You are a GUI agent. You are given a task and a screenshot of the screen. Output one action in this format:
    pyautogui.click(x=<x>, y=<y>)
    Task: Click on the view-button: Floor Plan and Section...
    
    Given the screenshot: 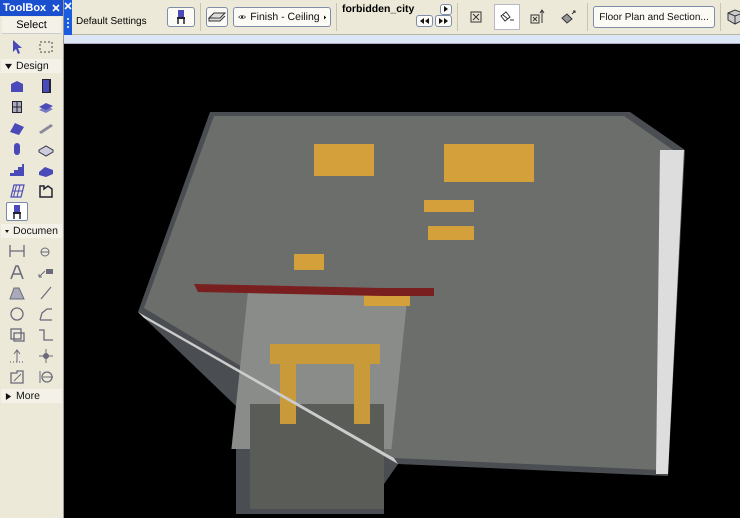 What is the action you would take?
    pyautogui.click(x=654, y=17)
    